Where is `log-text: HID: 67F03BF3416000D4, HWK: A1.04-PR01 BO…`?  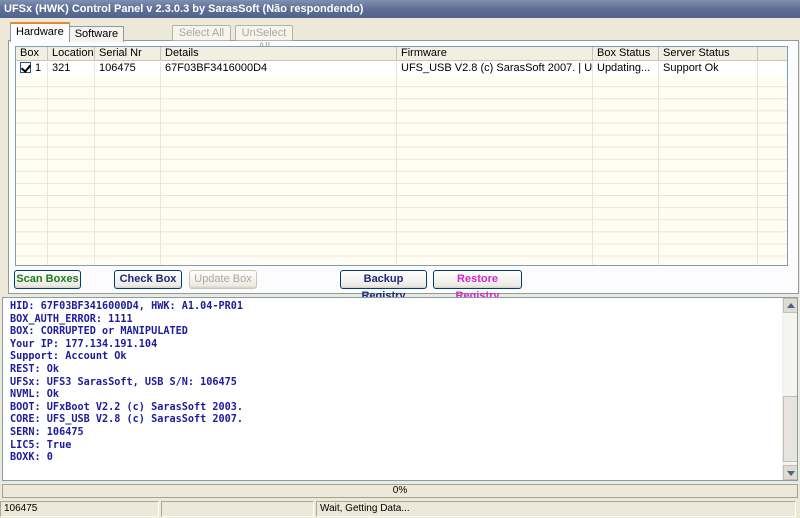
log-text: HID: 67F03BF3416000D4, HWK: A1.04-PR01 BO… is located at coordinates (126, 383).